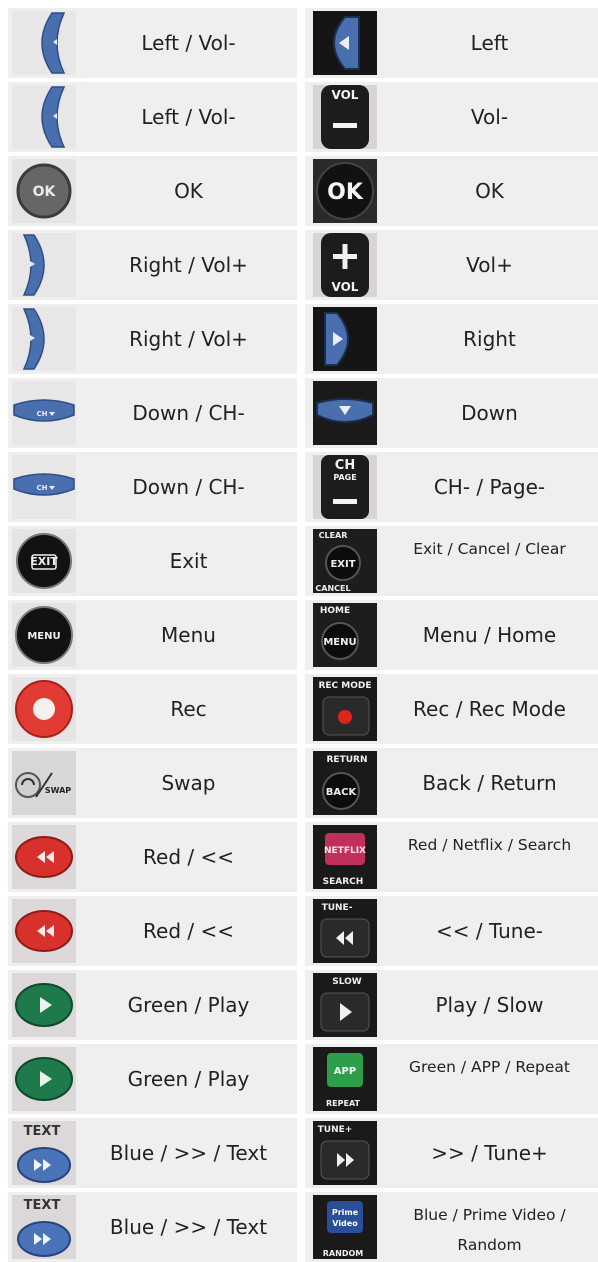 This screenshot has width=598, height=1262. Describe the element at coordinates (303, 191) in the screenshot. I see `table-row: OK OK OK OK` at that location.